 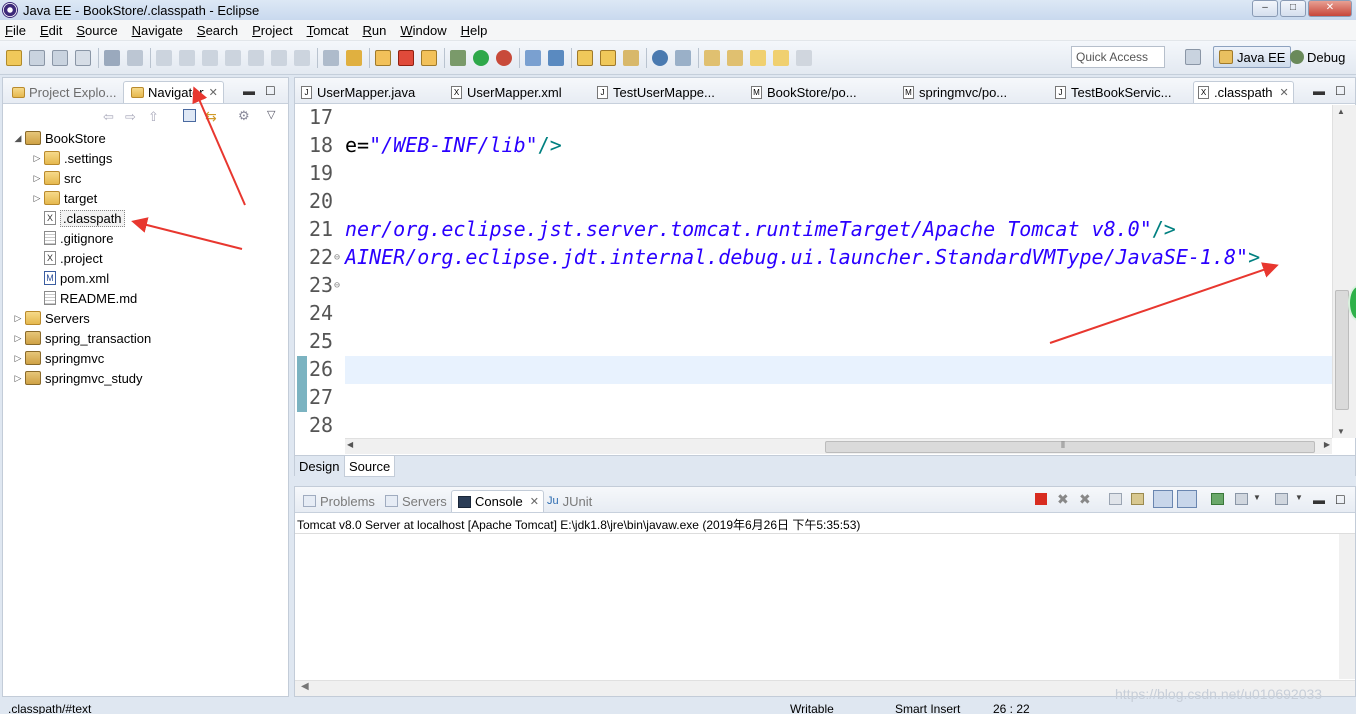 What do you see at coordinates (145, 358) in the screenshot?
I see `tree-item-springmvc: ▷ springmvc` at bounding box center [145, 358].